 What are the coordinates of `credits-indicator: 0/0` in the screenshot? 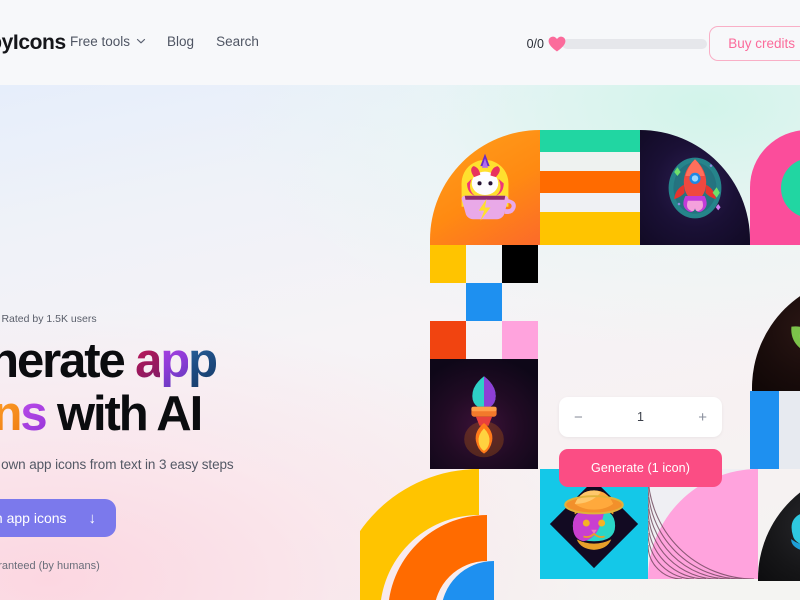 It's located at (617, 44).